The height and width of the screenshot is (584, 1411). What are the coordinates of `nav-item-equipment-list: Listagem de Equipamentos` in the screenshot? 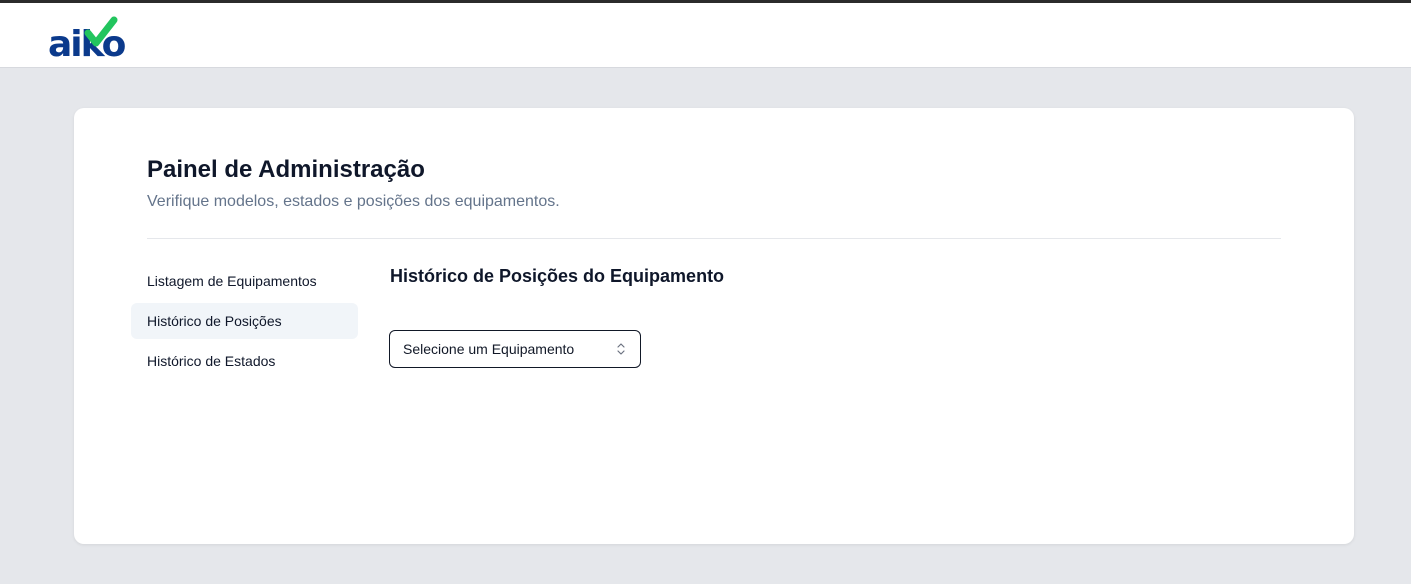 It's located at (244, 281).